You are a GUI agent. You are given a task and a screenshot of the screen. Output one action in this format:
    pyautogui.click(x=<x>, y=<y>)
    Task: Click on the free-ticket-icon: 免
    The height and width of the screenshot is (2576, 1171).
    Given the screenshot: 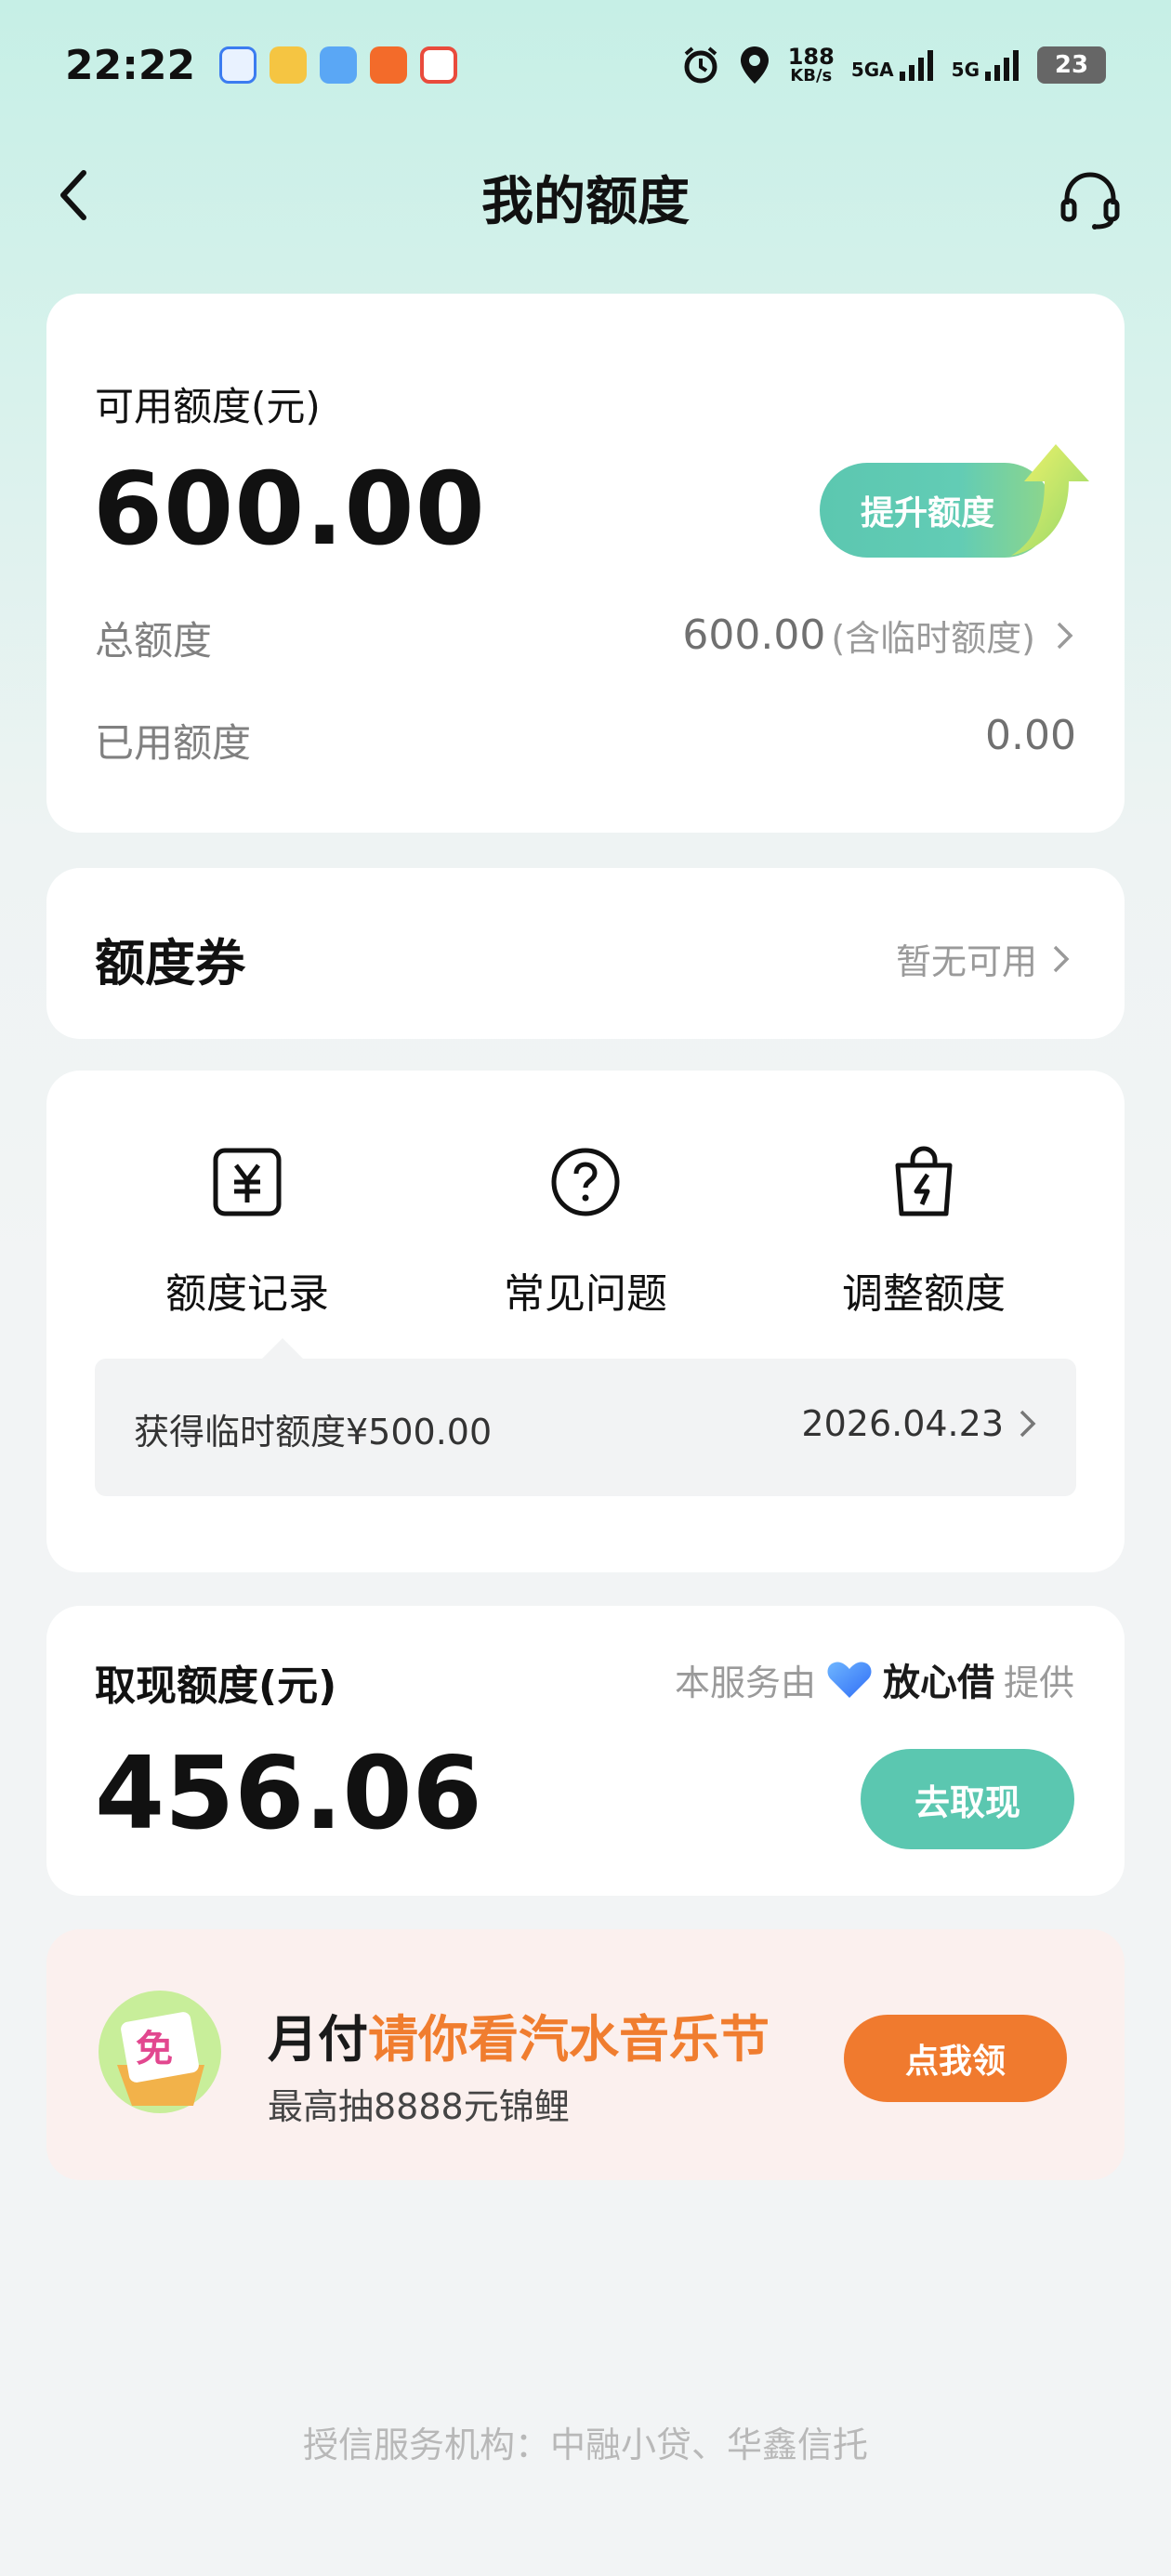 What is the action you would take?
    pyautogui.click(x=160, y=2052)
    